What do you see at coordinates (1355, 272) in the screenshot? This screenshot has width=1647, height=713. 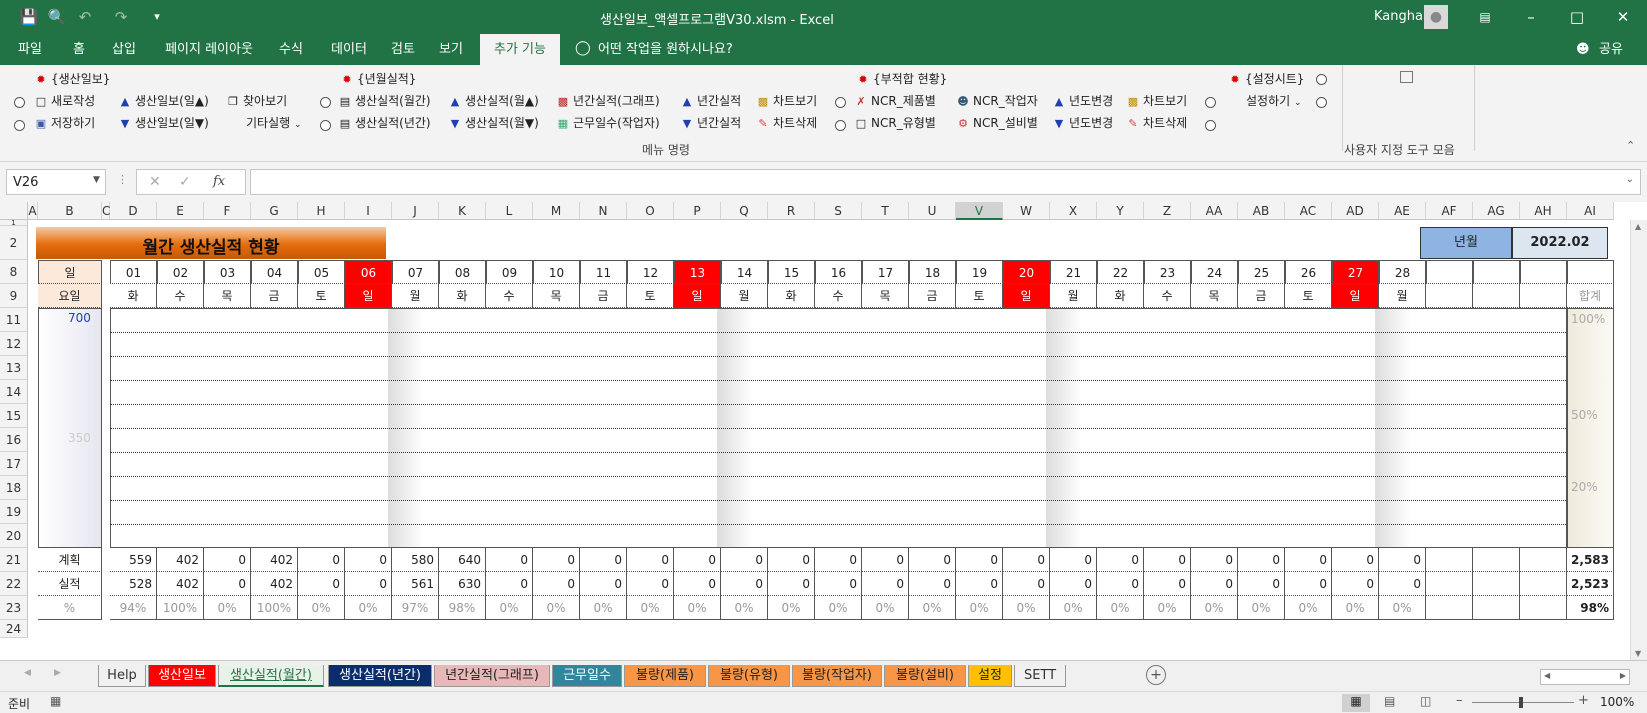 I see `day-cell: 27` at bounding box center [1355, 272].